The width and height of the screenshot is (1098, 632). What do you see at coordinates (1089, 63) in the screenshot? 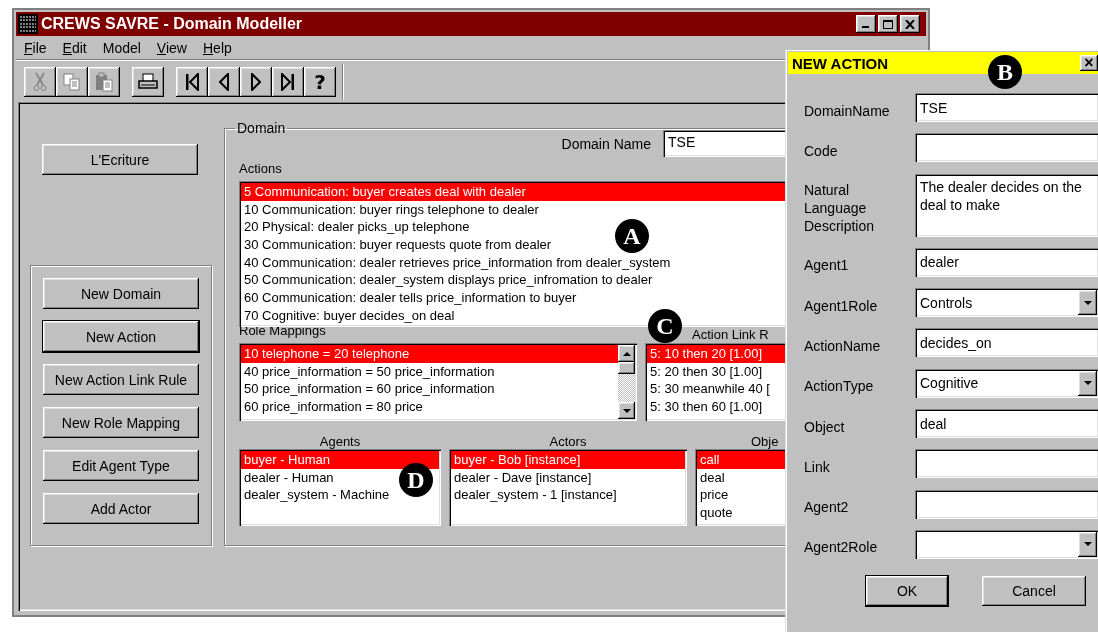
I see `close-button: ×` at bounding box center [1089, 63].